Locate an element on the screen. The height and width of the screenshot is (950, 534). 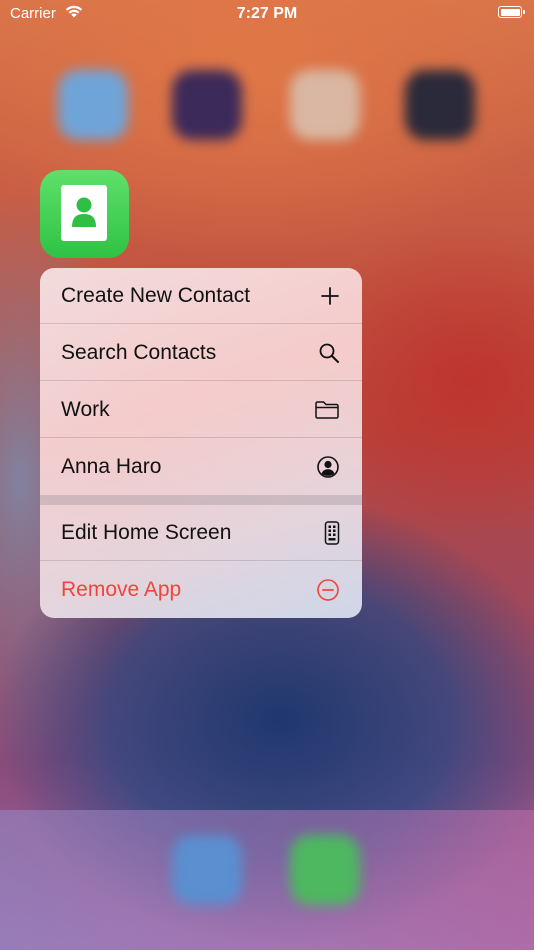
menu-item-label: Edit Home Screen is located at coordinates (146, 532).